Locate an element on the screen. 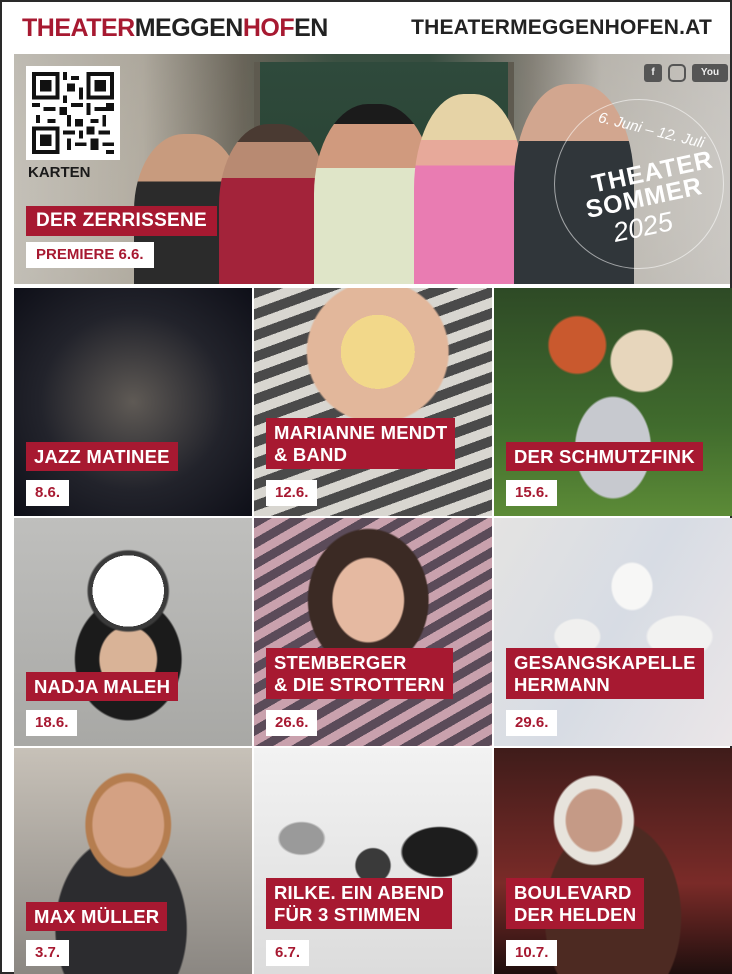 The image size is (732, 974). logo-segment: HOF is located at coordinates (268, 27).